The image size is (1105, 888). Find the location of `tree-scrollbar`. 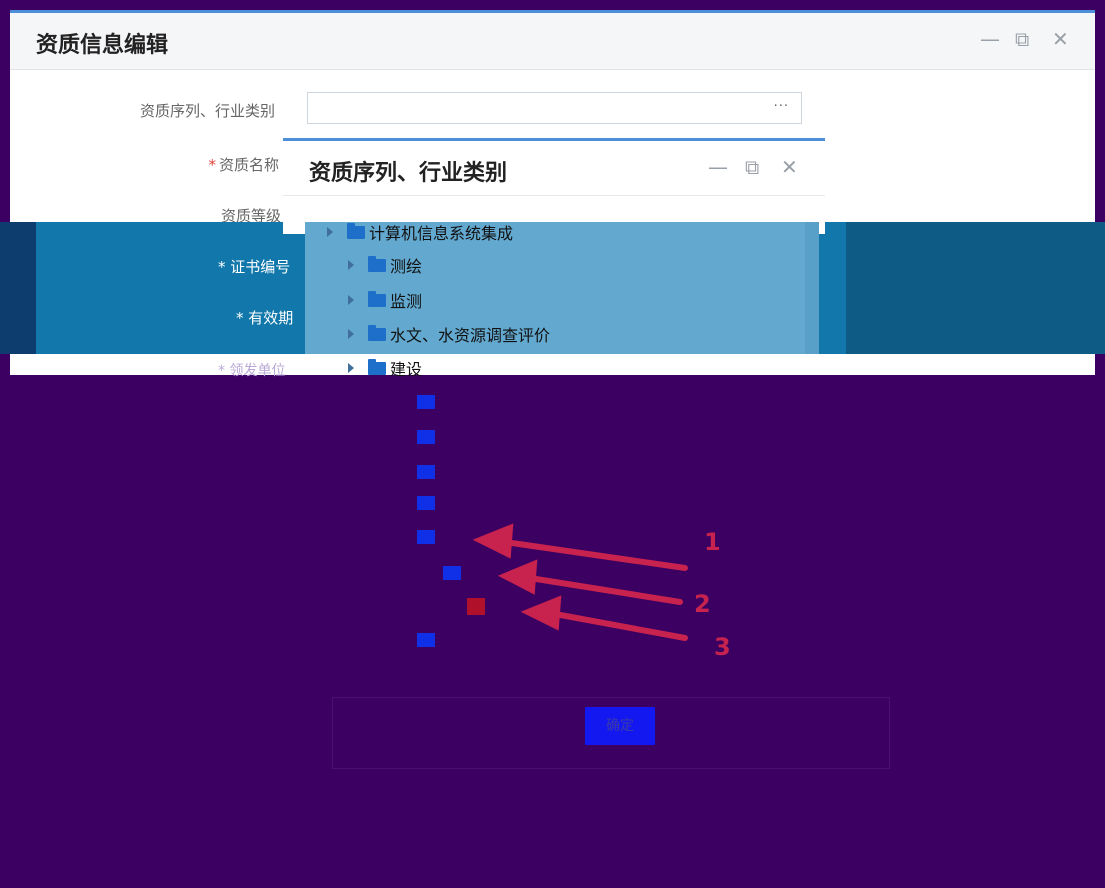

tree-scrollbar is located at coordinates (812, 288).